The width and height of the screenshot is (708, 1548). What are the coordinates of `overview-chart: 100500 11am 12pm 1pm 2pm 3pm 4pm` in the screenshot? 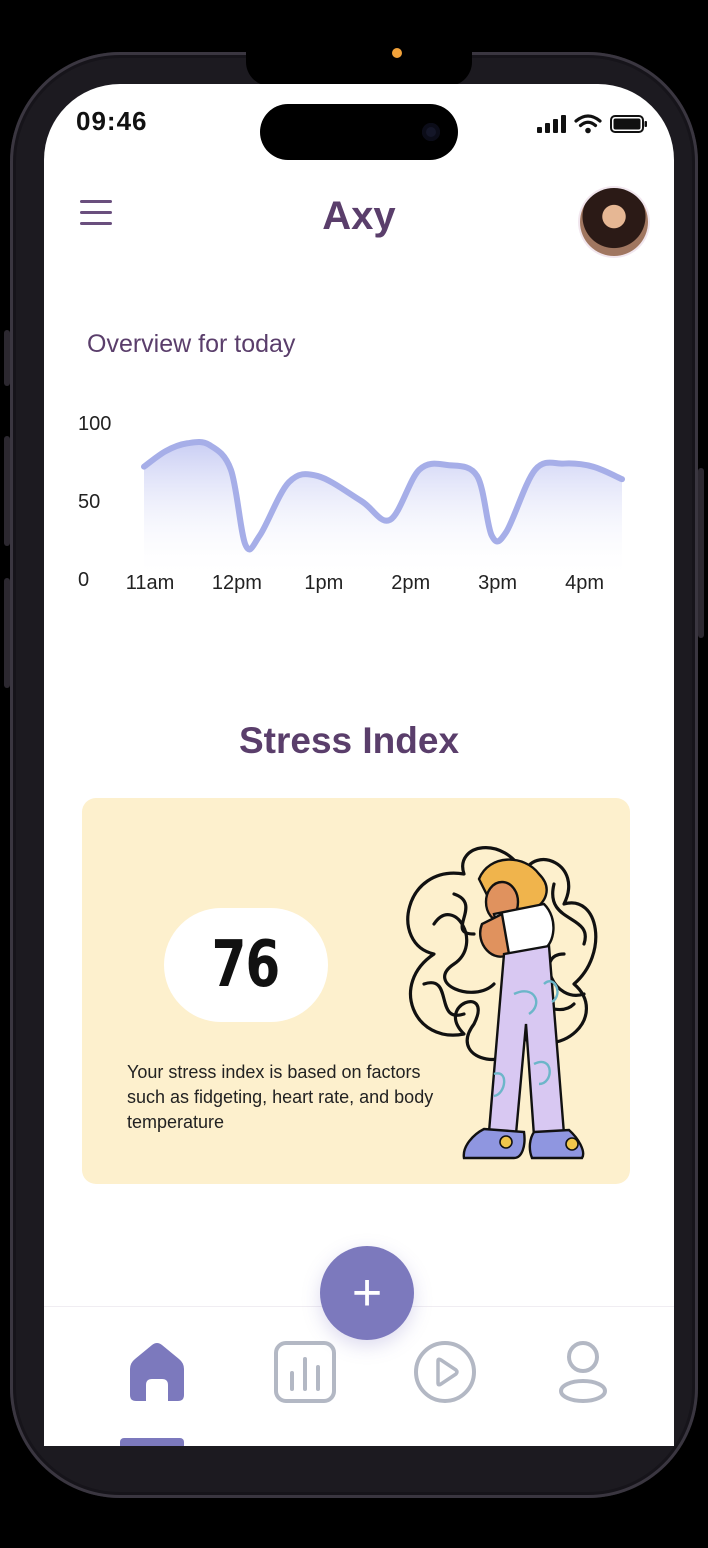 It's located at (351, 503).